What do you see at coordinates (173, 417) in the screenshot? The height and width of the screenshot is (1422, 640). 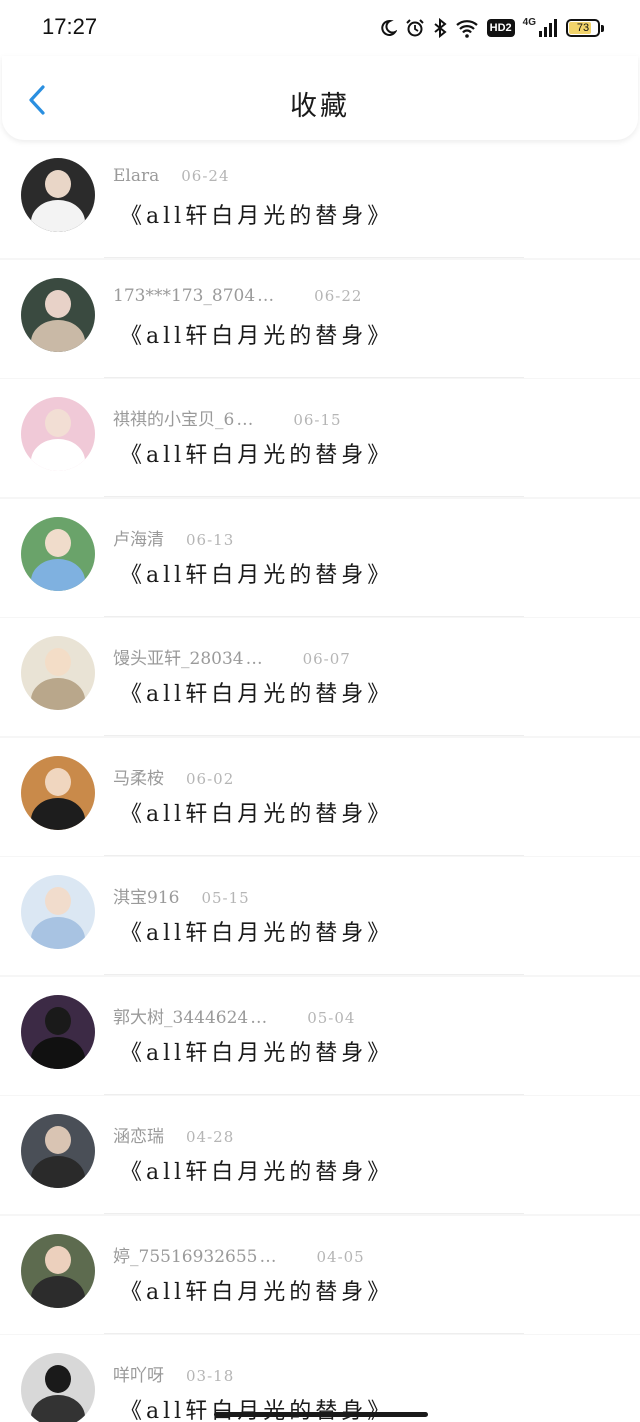 I see `user-name: 祺祺的小宝贝_6` at bounding box center [173, 417].